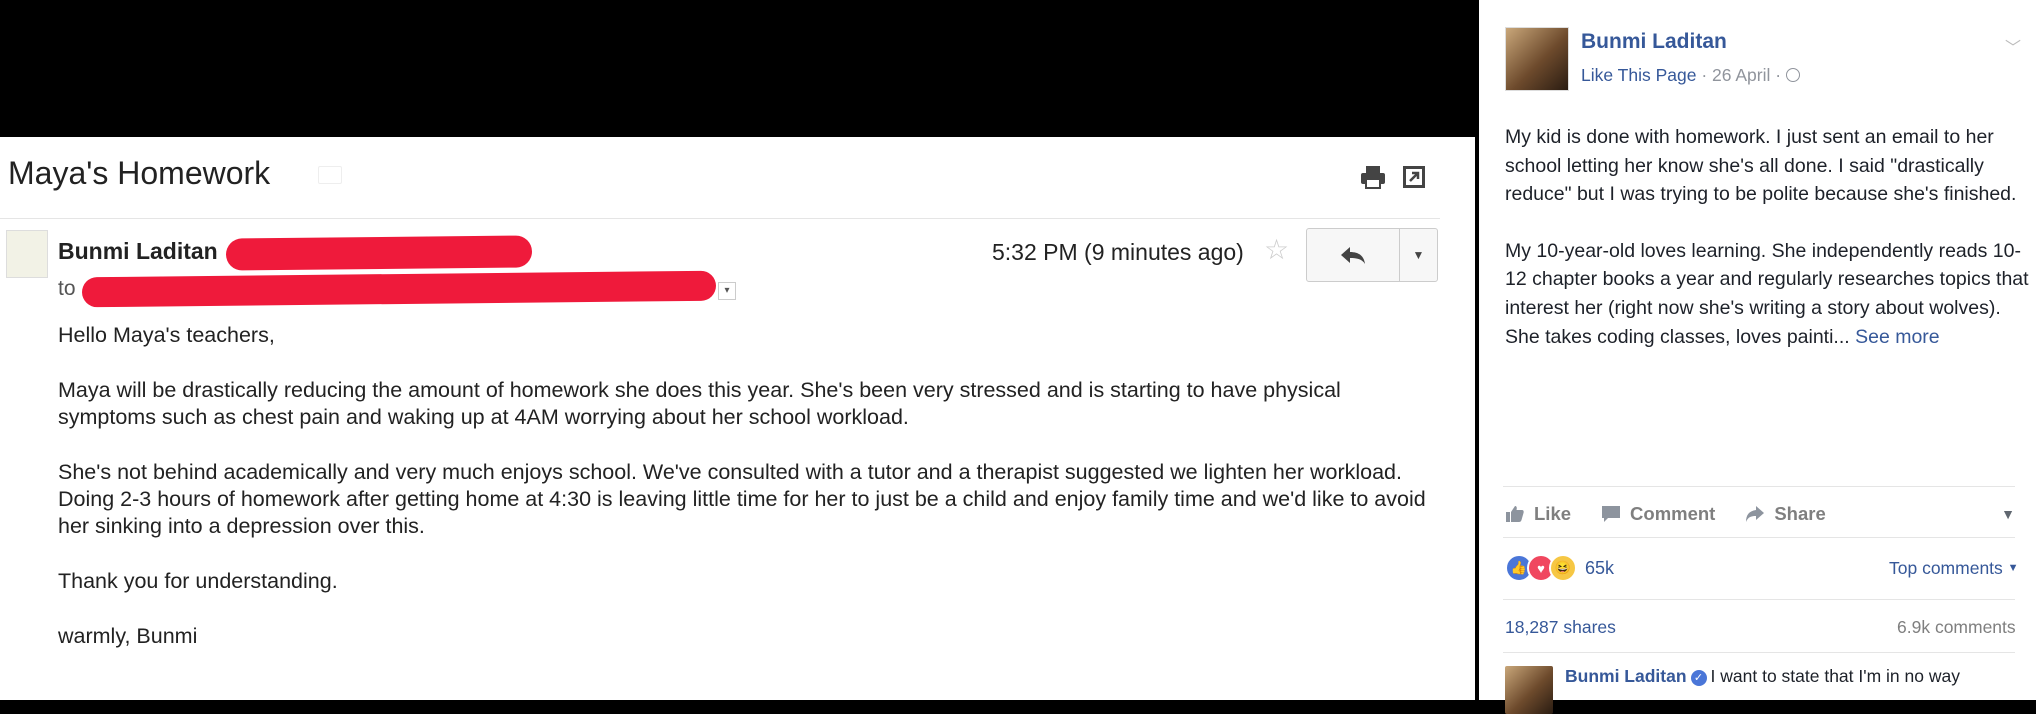  I want to click on like-page-link: Like This Page, so click(1638, 75).